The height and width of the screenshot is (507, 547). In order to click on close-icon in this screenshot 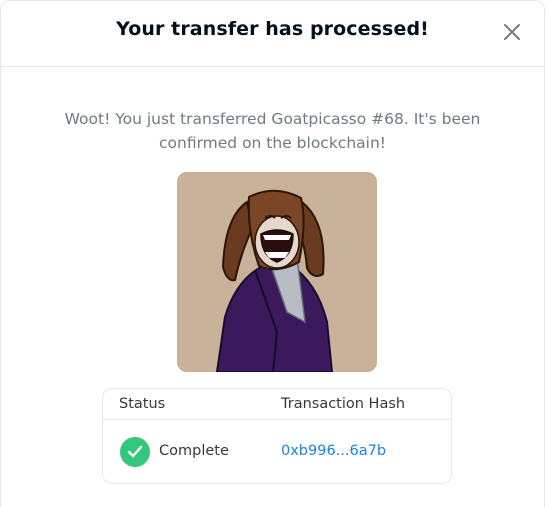, I will do `click(512, 32)`.